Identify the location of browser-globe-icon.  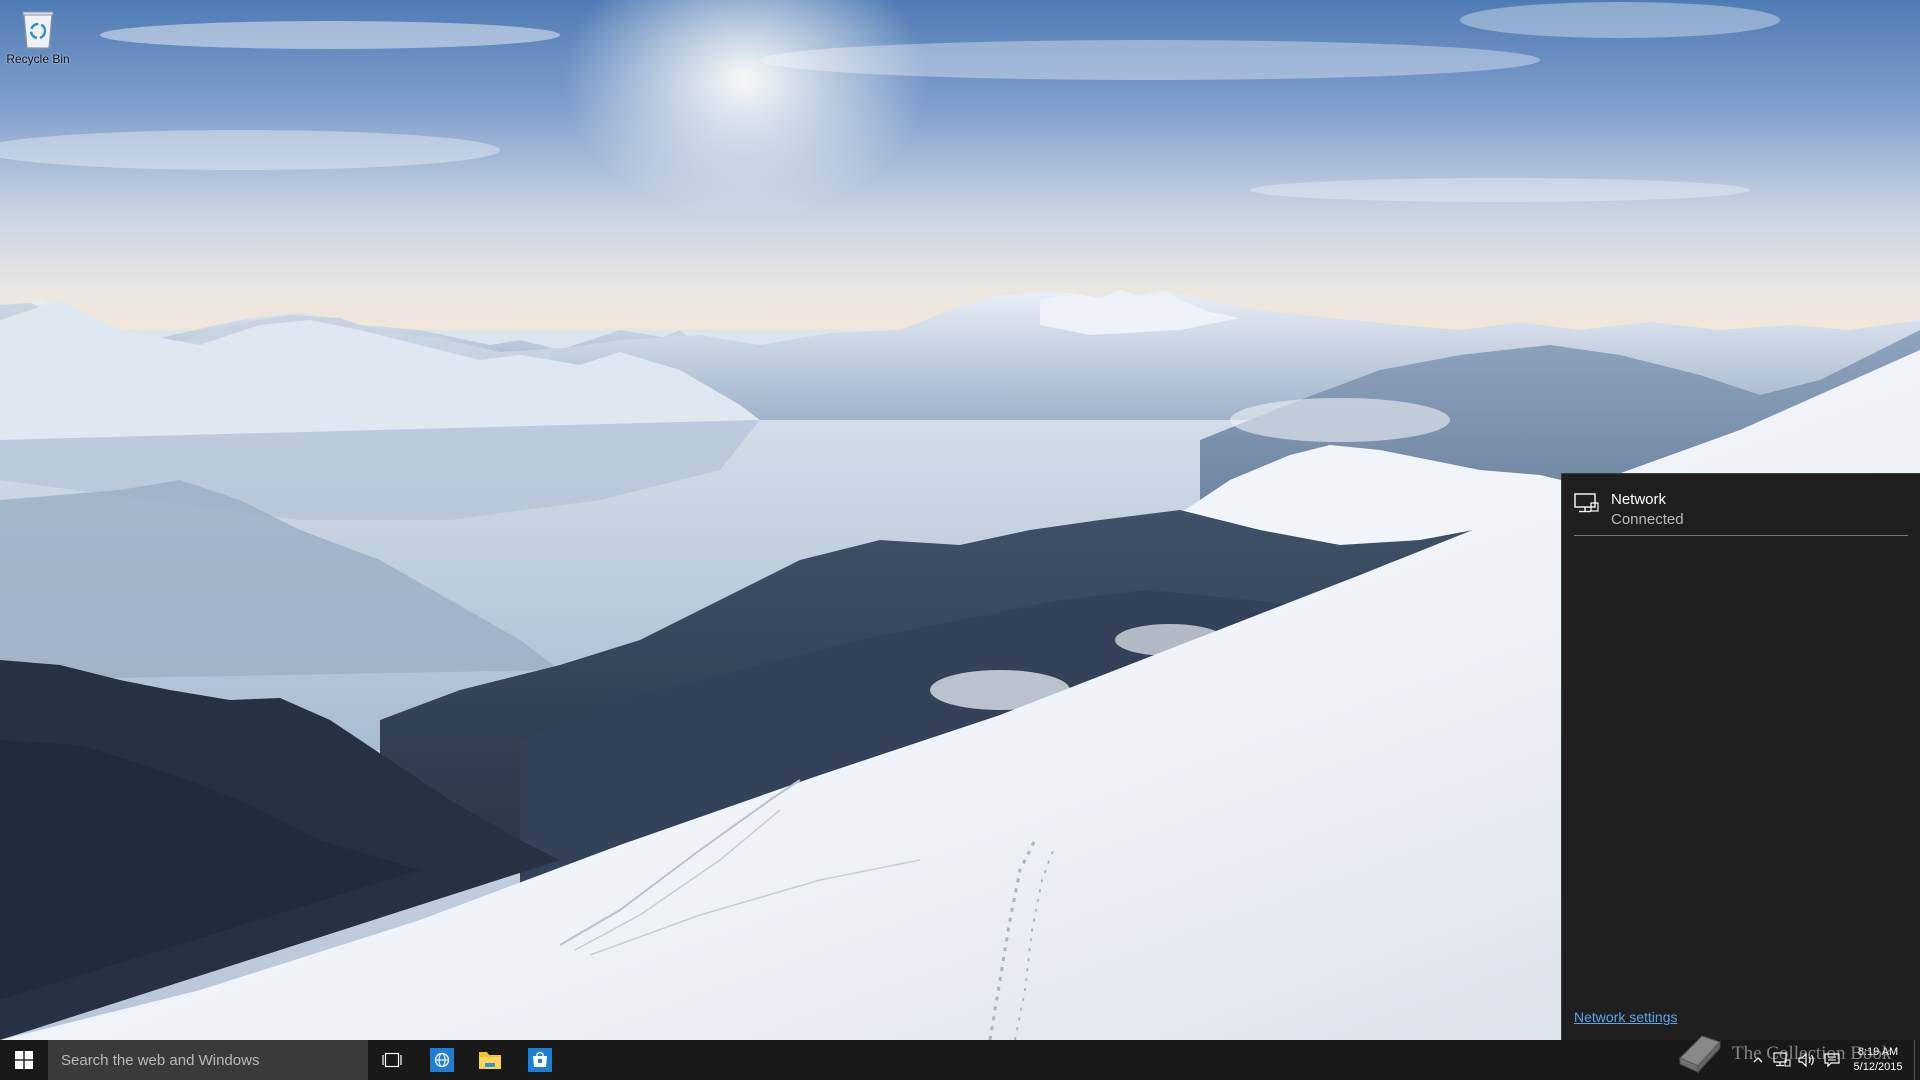
(442, 1060).